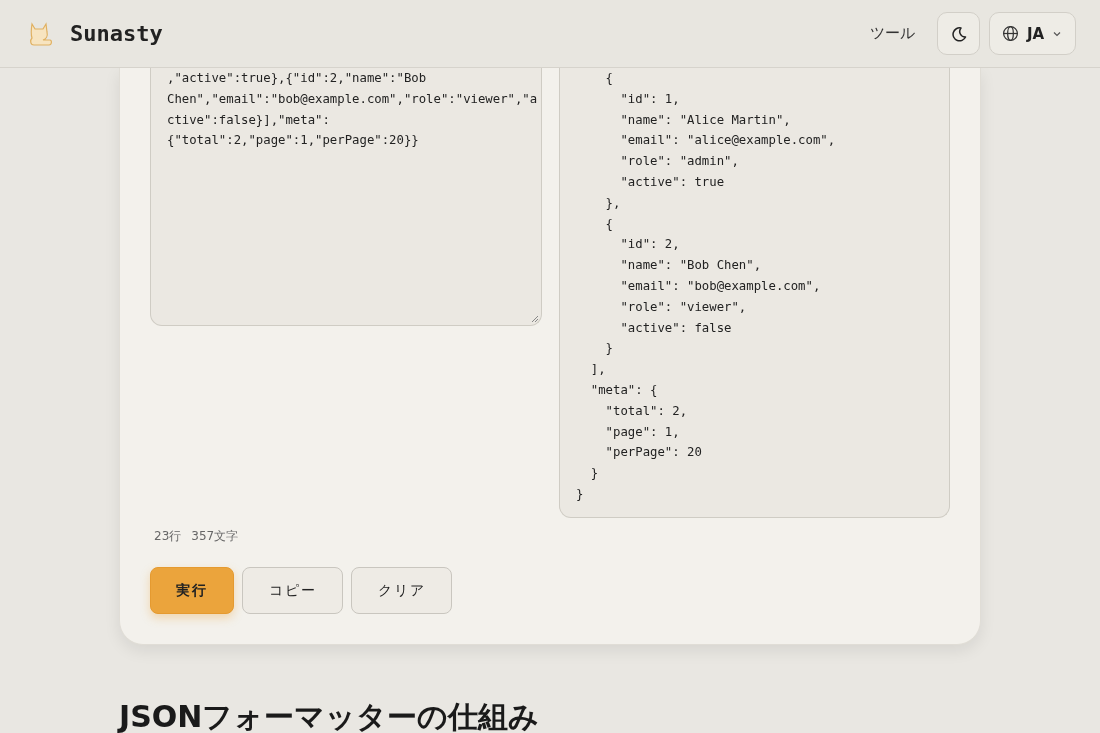 Image resolution: width=1100 pixels, height=733 pixels. Describe the element at coordinates (650, 245) in the screenshot. I see `code-line: "id": 2,` at that location.